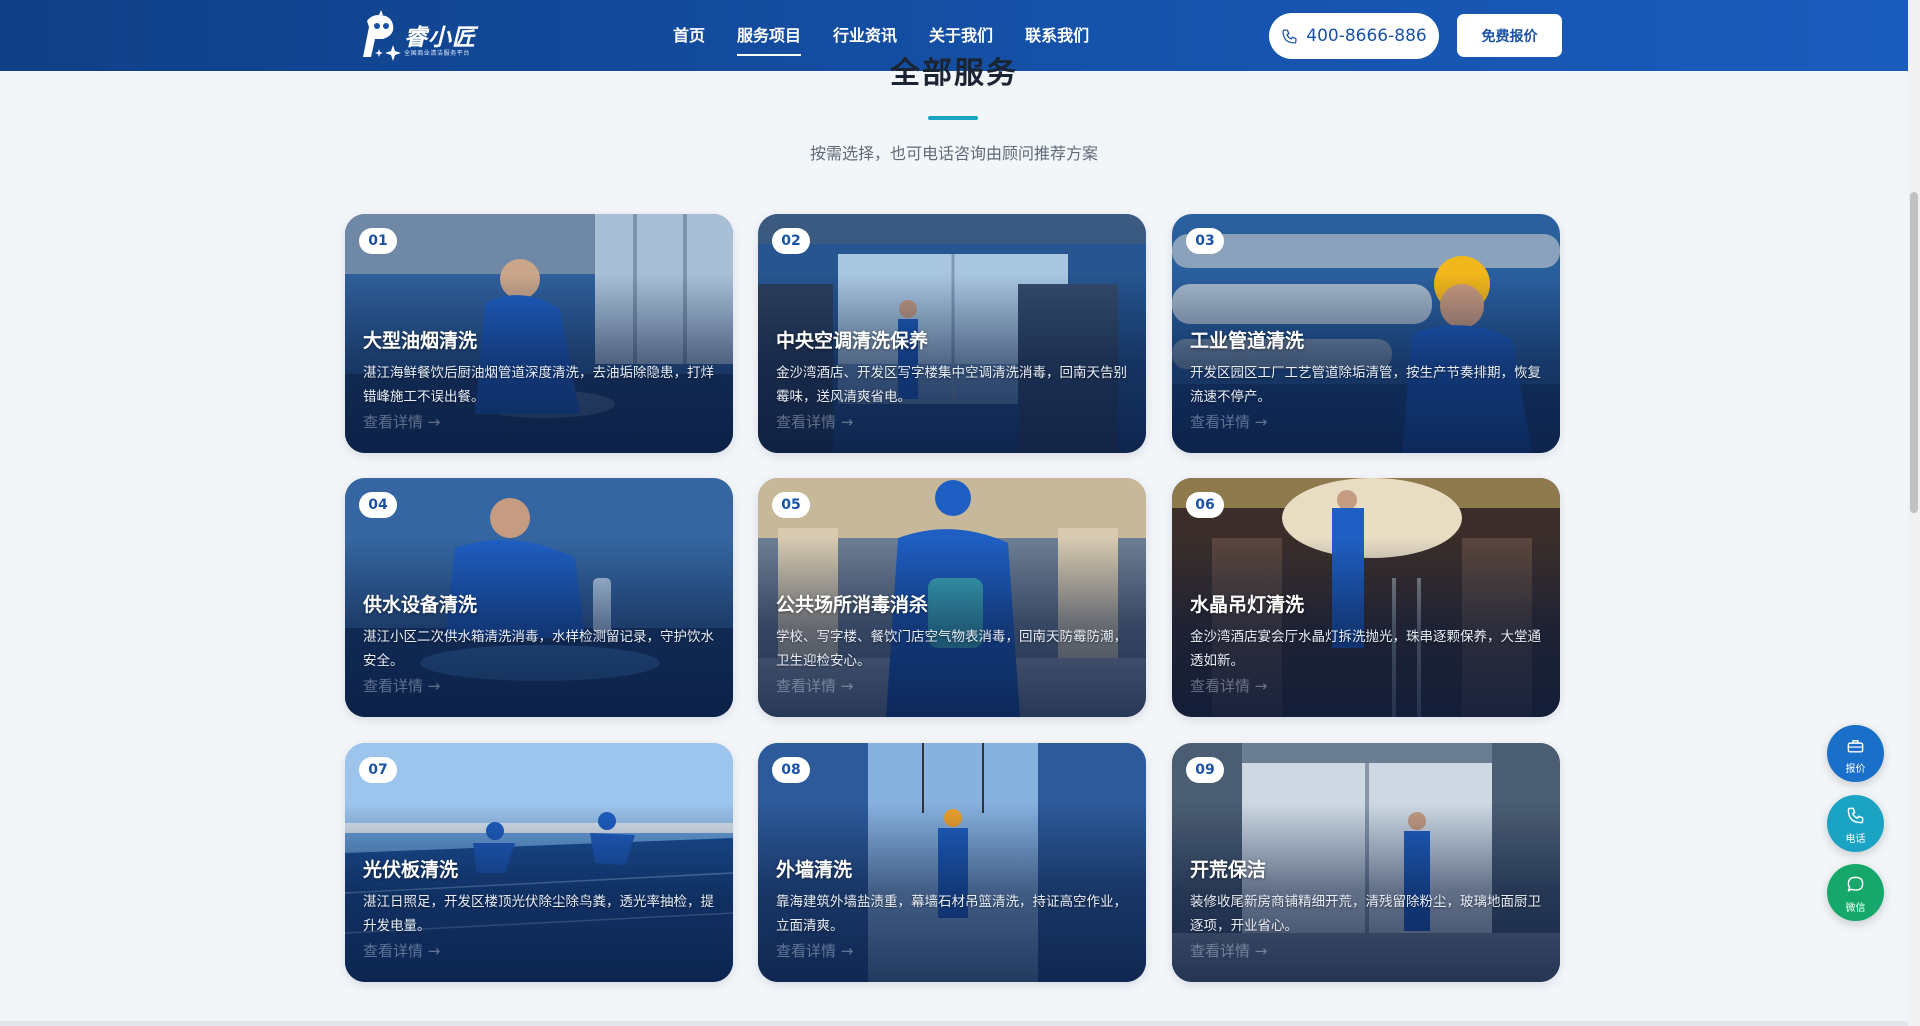 The image size is (1920, 1026). What do you see at coordinates (1365, 385) in the screenshot?
I see `card-description: 开发区园区工厂工艺管道除垢清管，按生产节奏排期，恢复流速不停产。` at bounding box center [1365, 385].